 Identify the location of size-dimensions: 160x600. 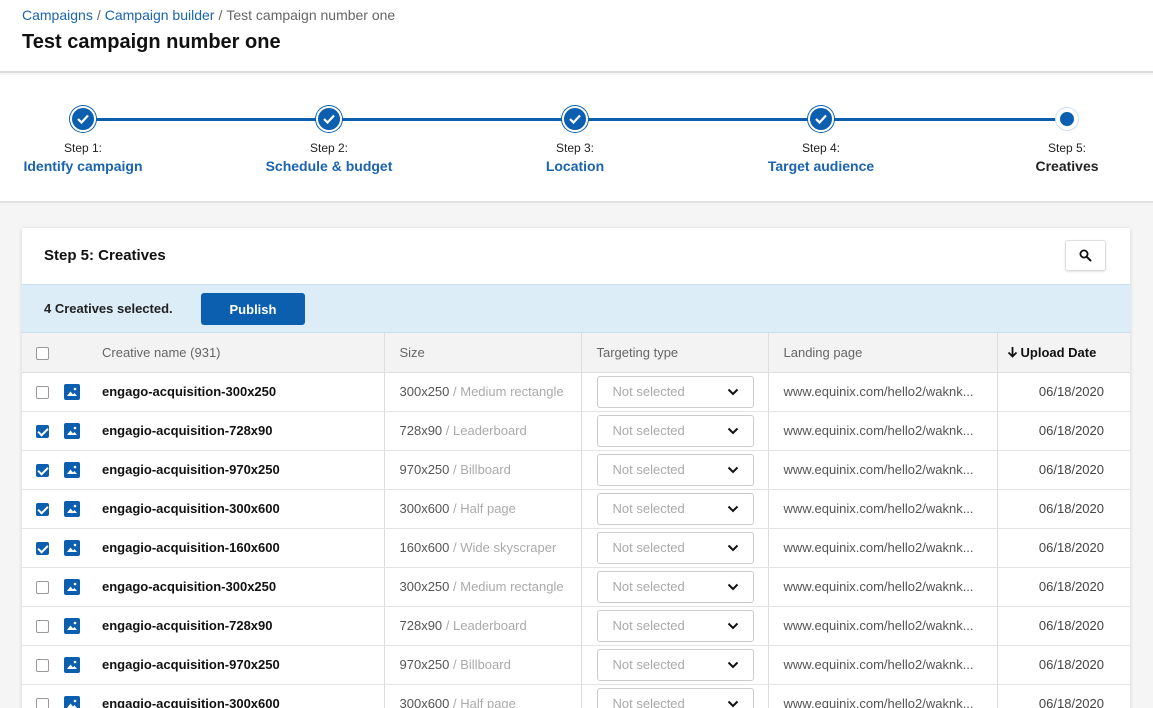
(424, 547).